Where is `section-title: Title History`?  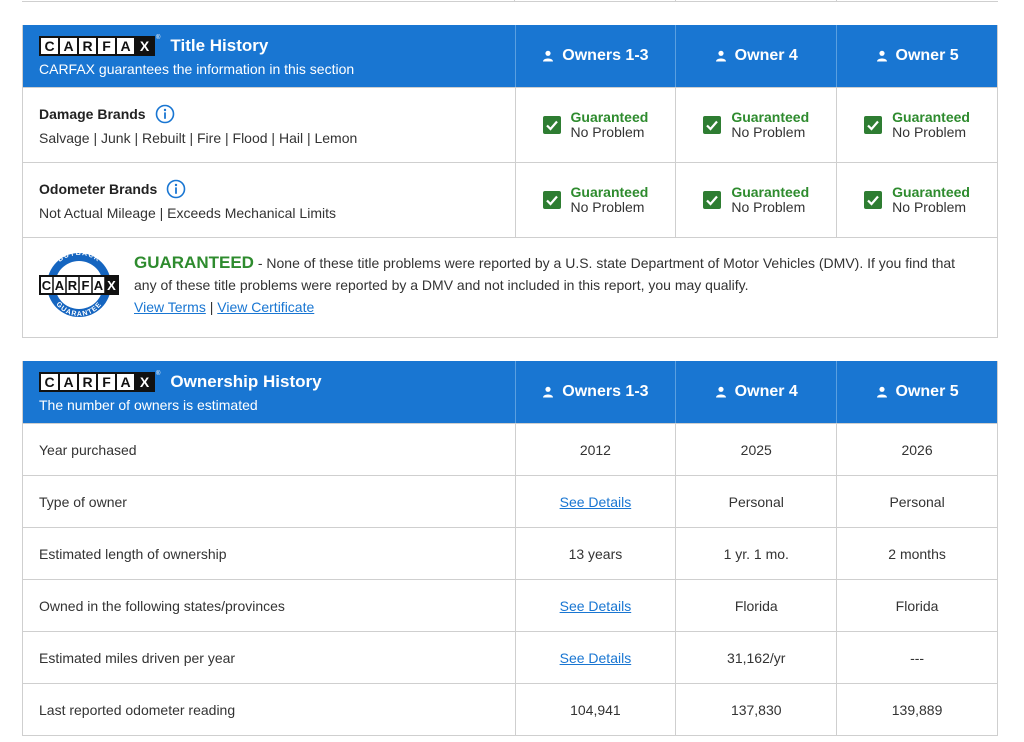 section-title: Title History is located at coordinates (219, 45).